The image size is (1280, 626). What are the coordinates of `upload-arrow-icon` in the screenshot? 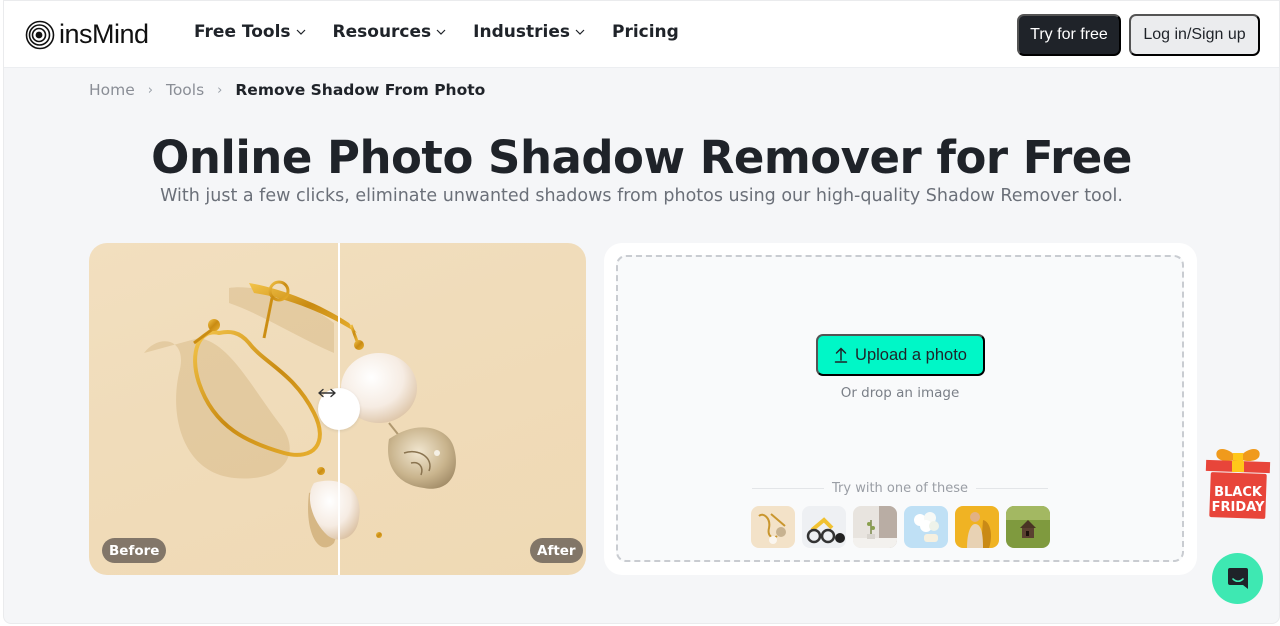 It's located at (841, 355).